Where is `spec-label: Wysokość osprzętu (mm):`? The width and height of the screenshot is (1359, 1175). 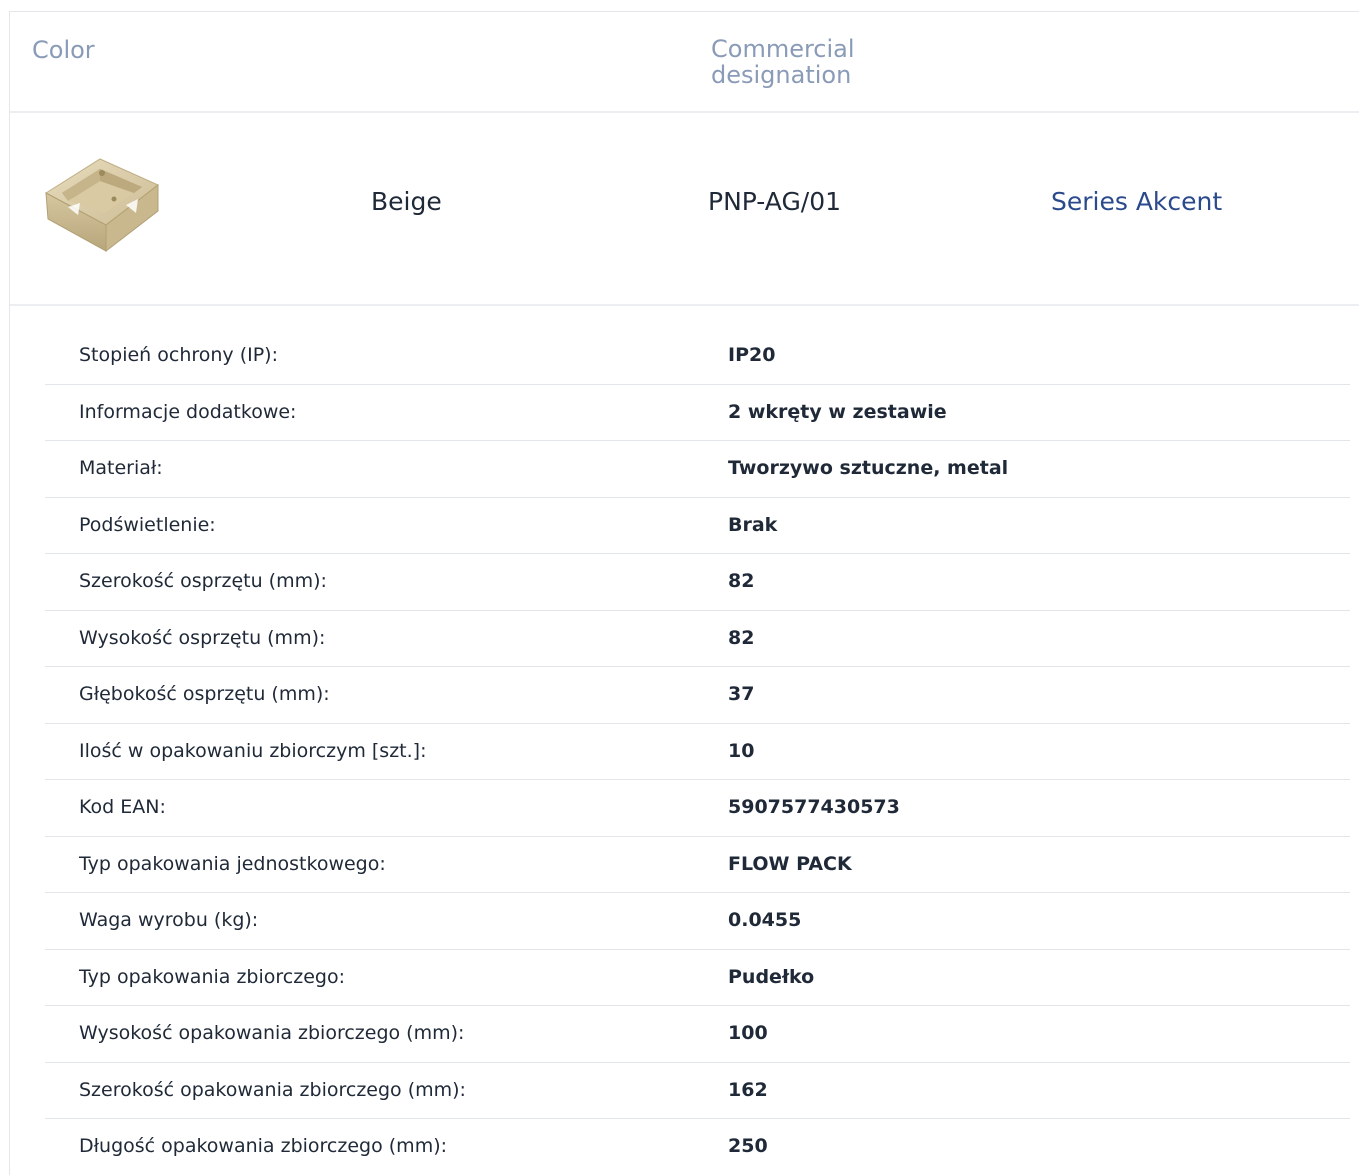
spec-label: Wysokość osprzętu (mm): is located at coordinates (202, 637).